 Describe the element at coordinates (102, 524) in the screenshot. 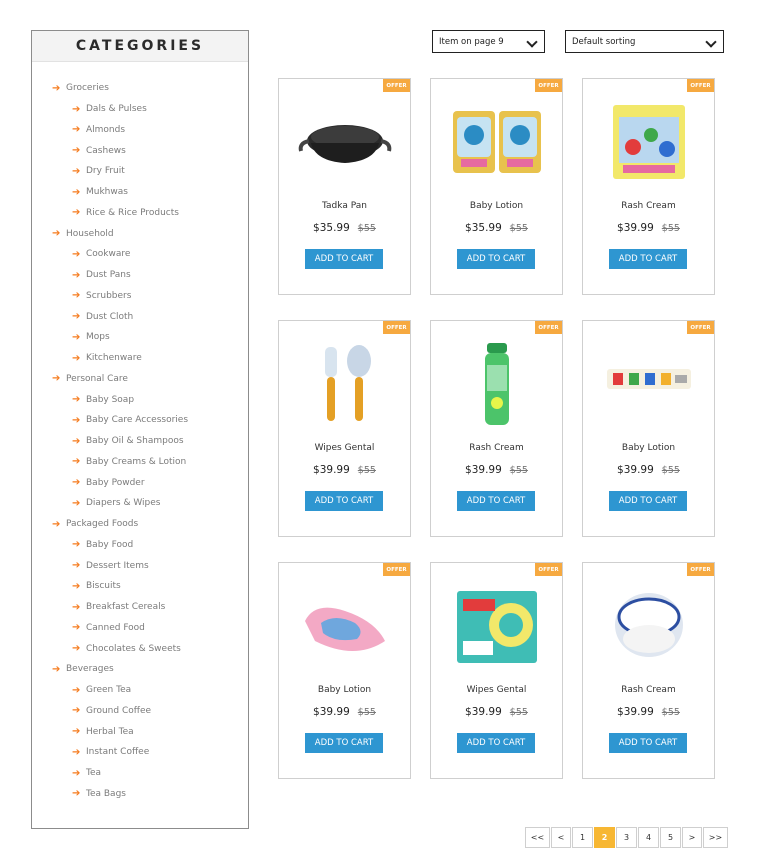

I see `category-label: Packaged Foods` at that location.